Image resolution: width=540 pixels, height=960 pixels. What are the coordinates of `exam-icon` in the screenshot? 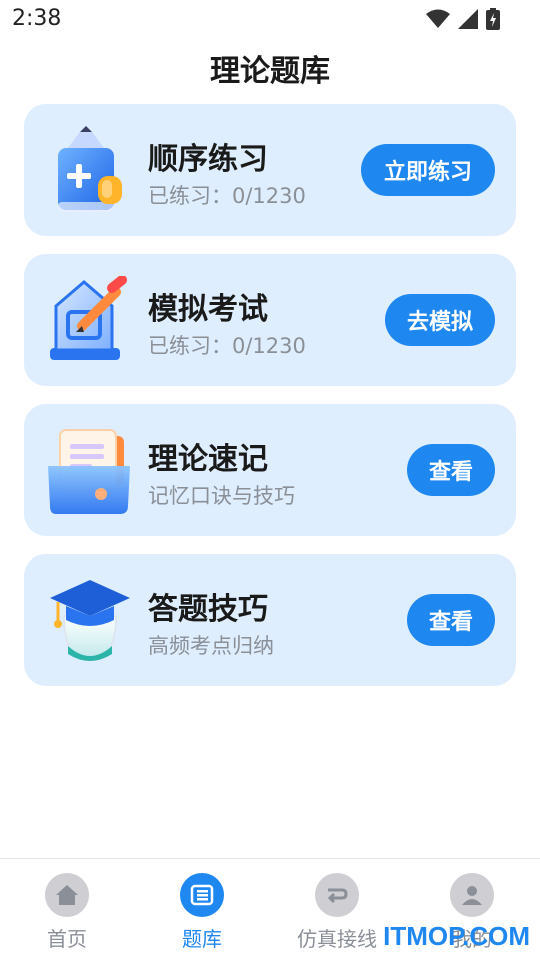 It's located at (88, 318).